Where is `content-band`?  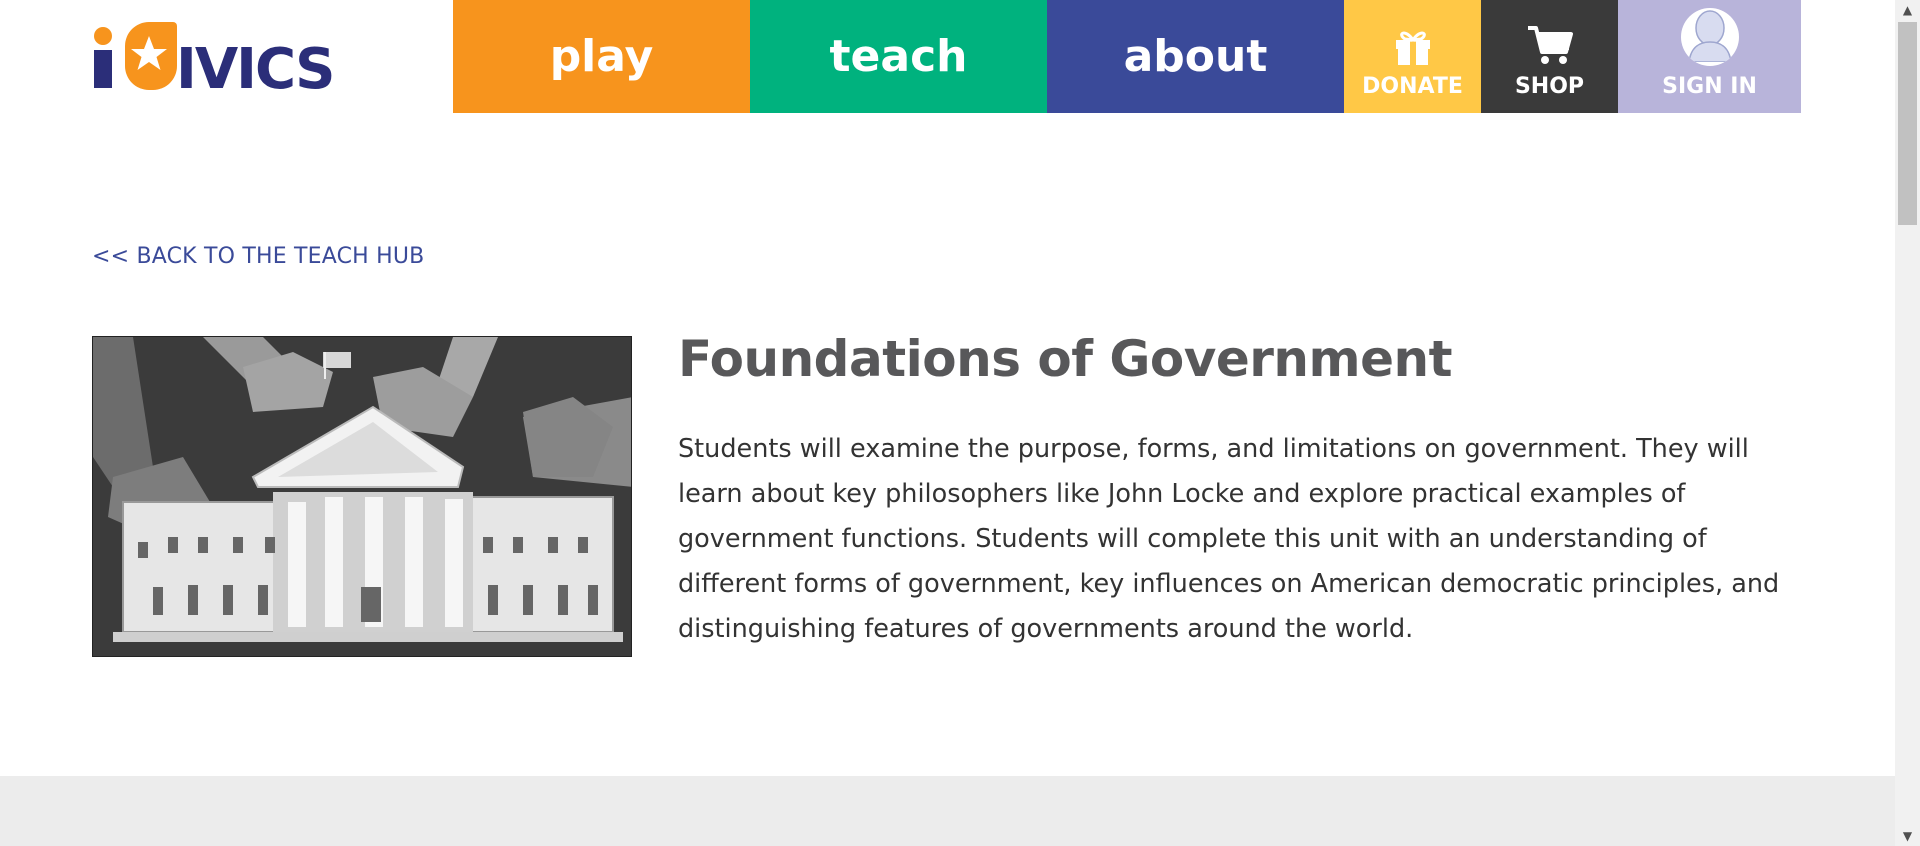
content-band is located at coordinates (947, 811).